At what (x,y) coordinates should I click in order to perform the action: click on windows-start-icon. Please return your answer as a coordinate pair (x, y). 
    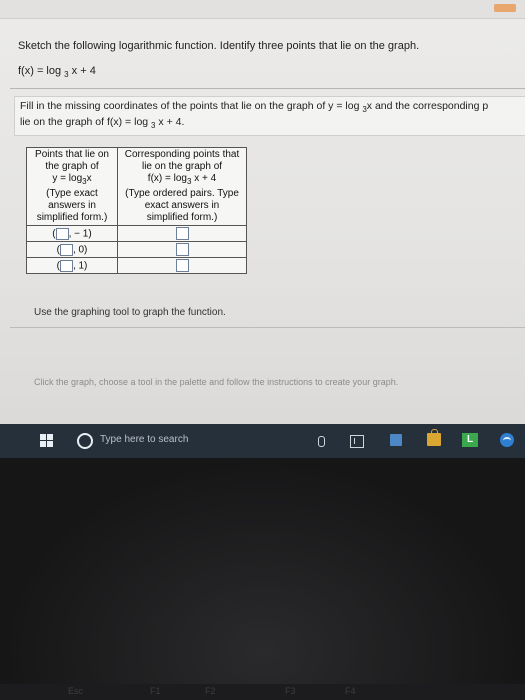
    Looking at the image, I should click on (47, 441).